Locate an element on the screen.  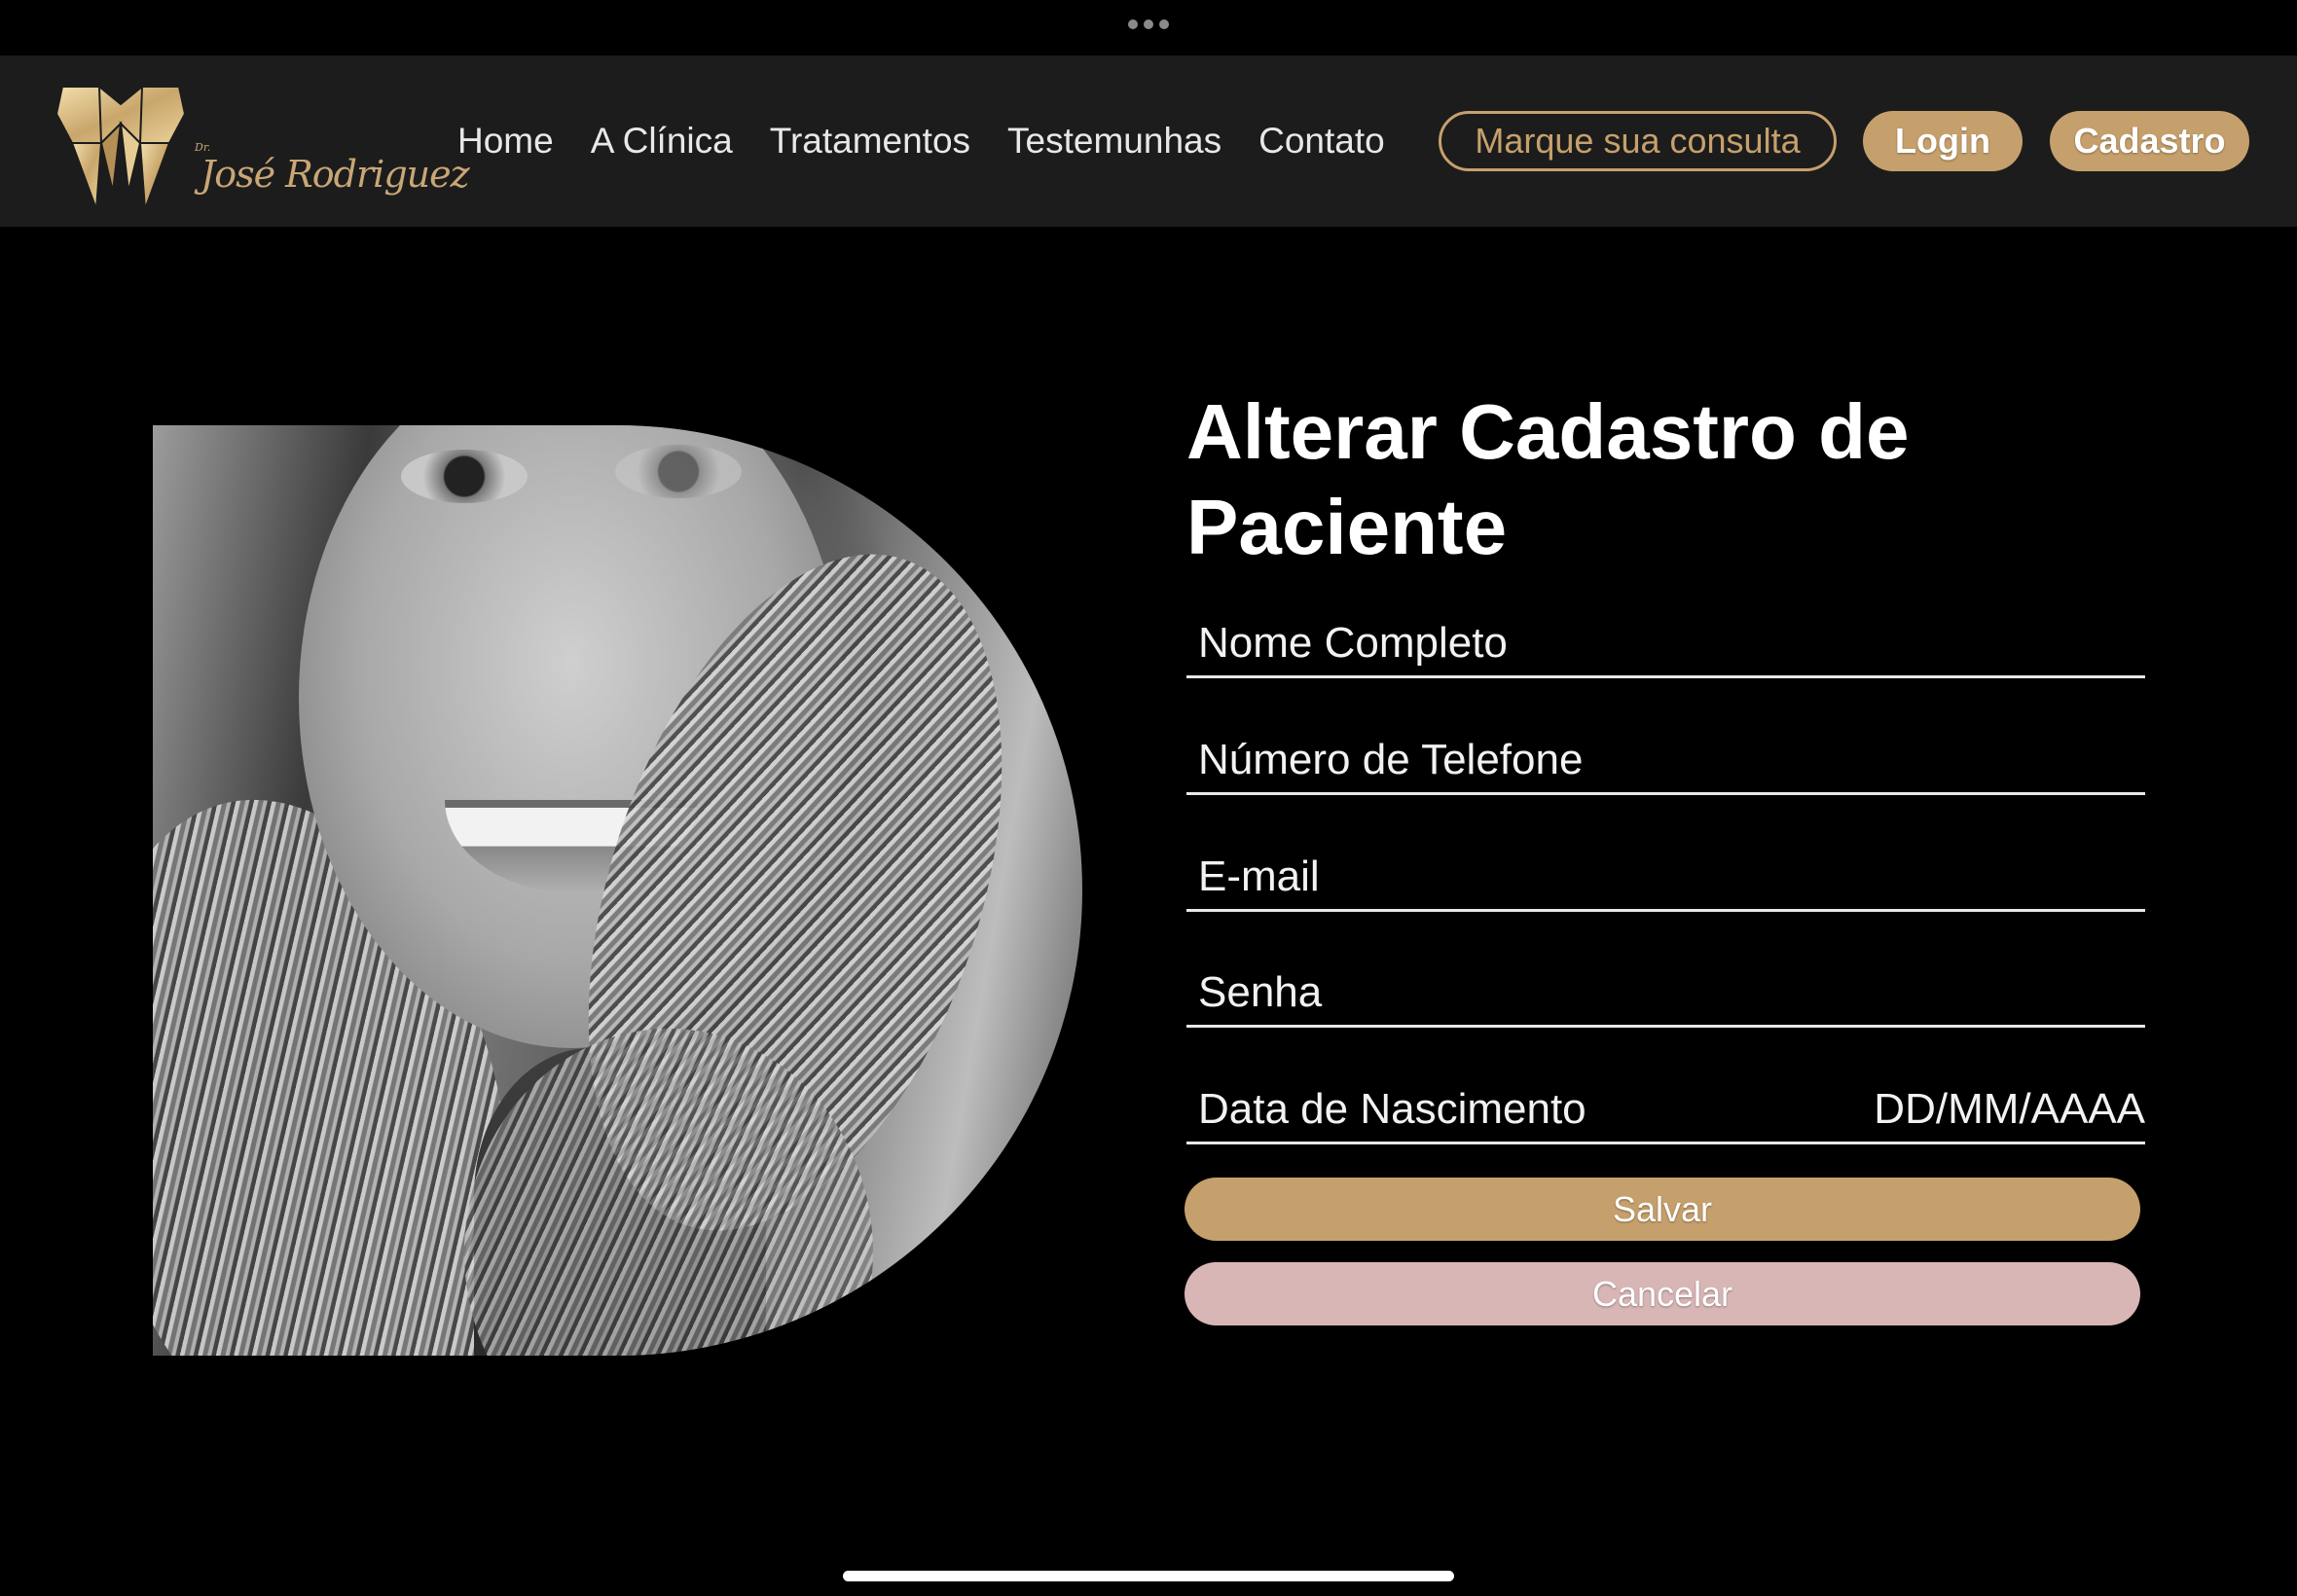
full-name-label: Nome Completo is located at coordinates (1353, 643).